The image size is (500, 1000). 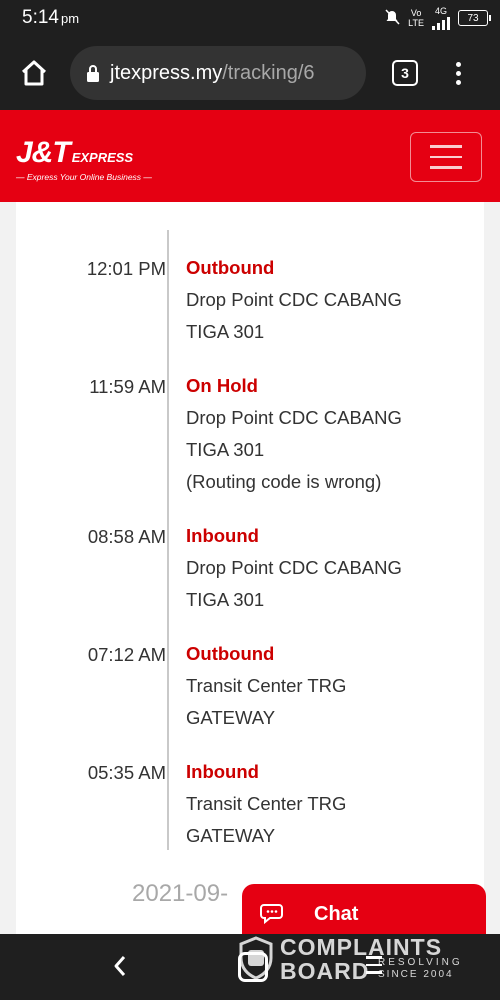 I want to click on watermark-small1: RESOLVING, so click(x=420, y=962).